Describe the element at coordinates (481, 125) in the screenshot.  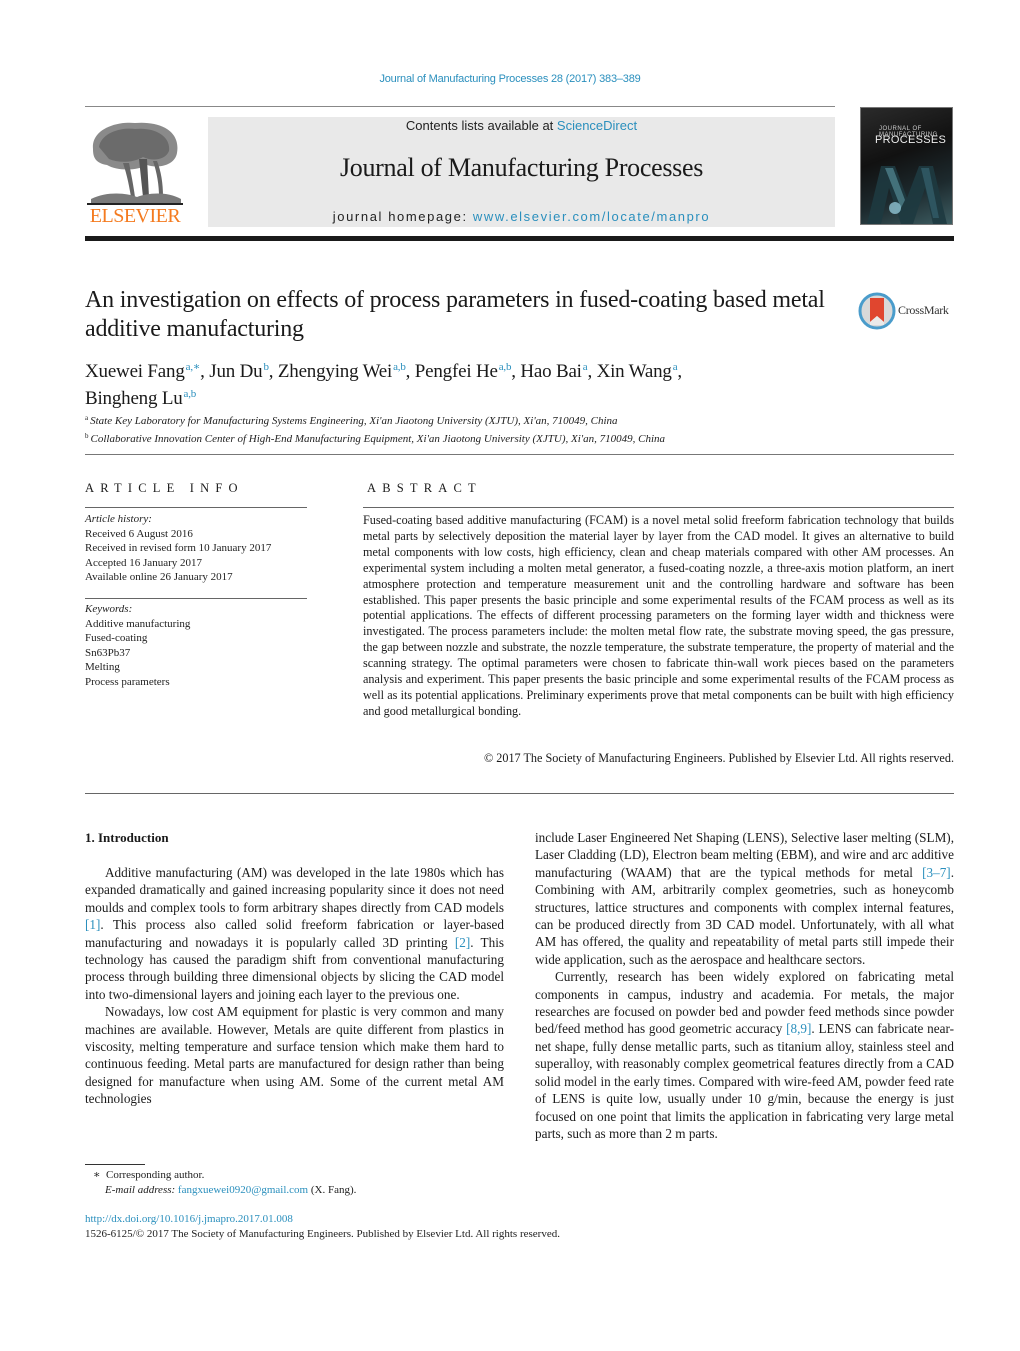
I see `contents-prefix: Contents lists available at` at that location.